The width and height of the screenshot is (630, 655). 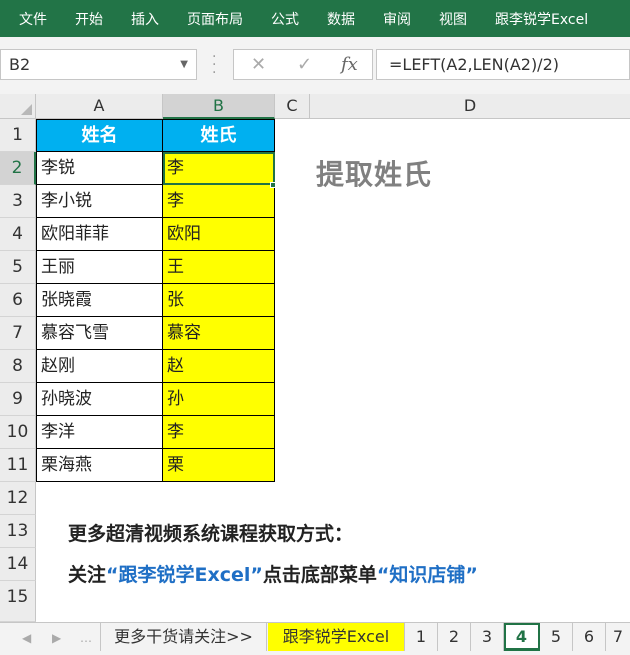 I want to click on name-cell: 李锐, so click(x=99, y=168).